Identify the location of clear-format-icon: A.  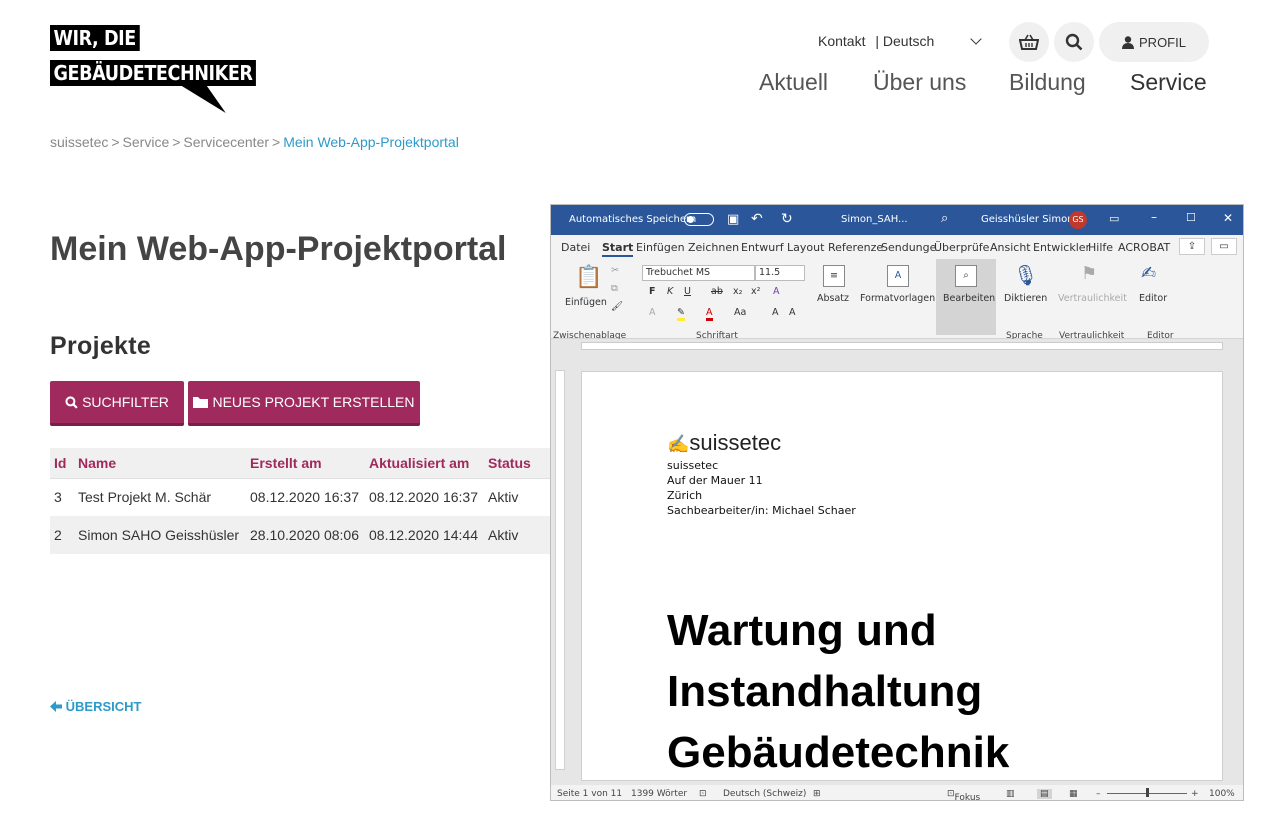
(776, 291).